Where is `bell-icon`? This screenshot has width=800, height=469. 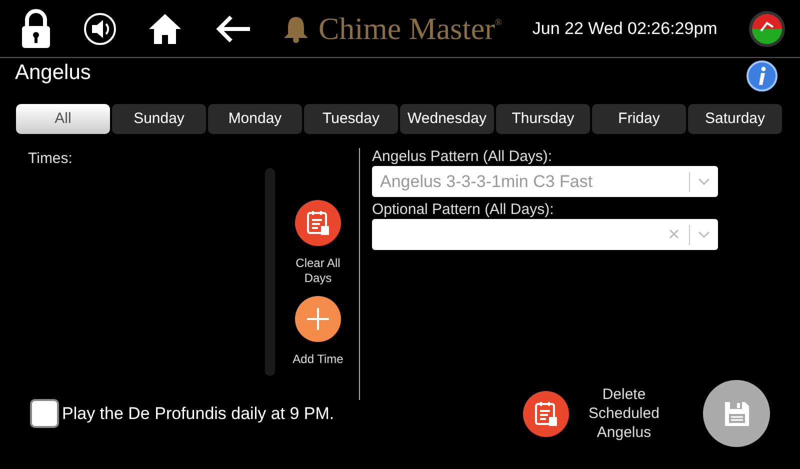 bell-icon is located at coordinates (296, 28).